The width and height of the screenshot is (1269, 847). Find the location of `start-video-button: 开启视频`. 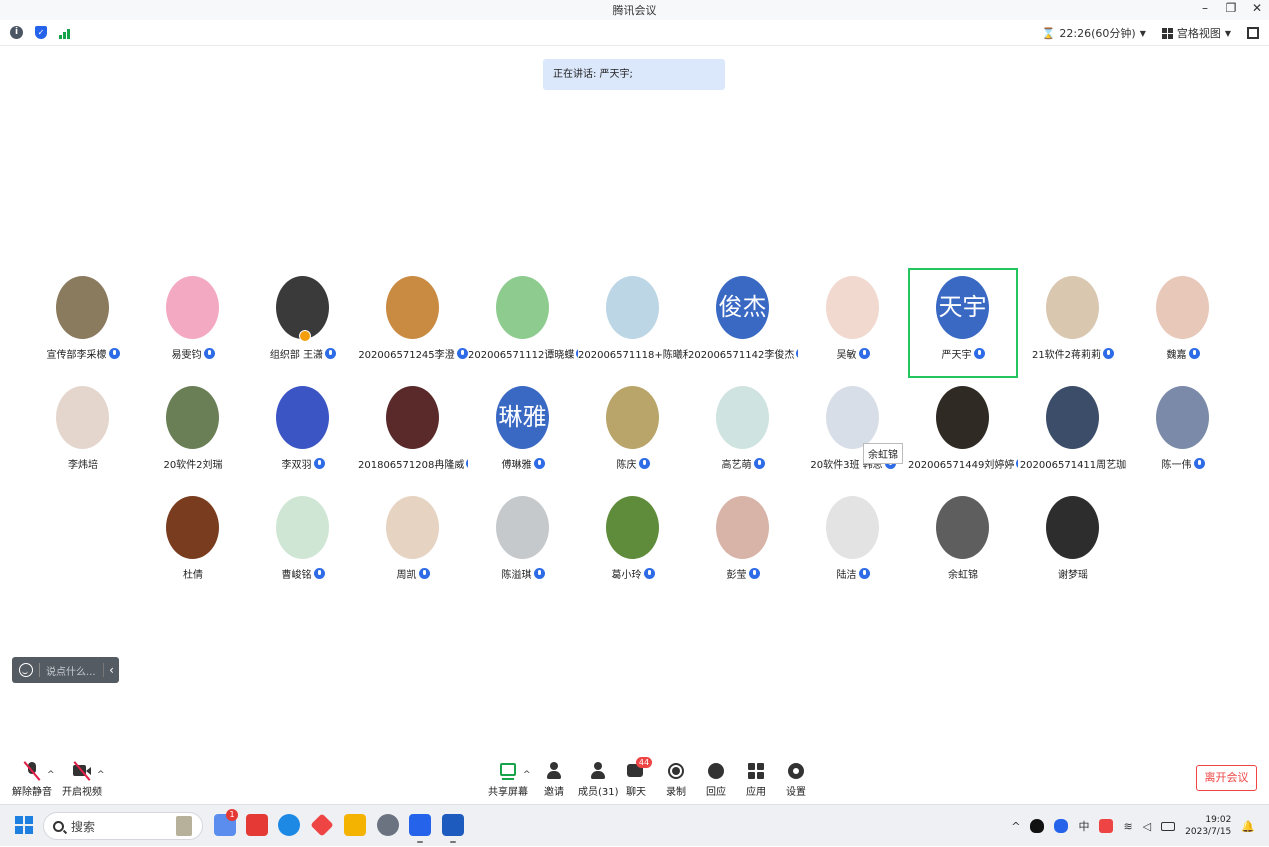

start-video-button: 开启视频 is located at coordinates (82, 779).